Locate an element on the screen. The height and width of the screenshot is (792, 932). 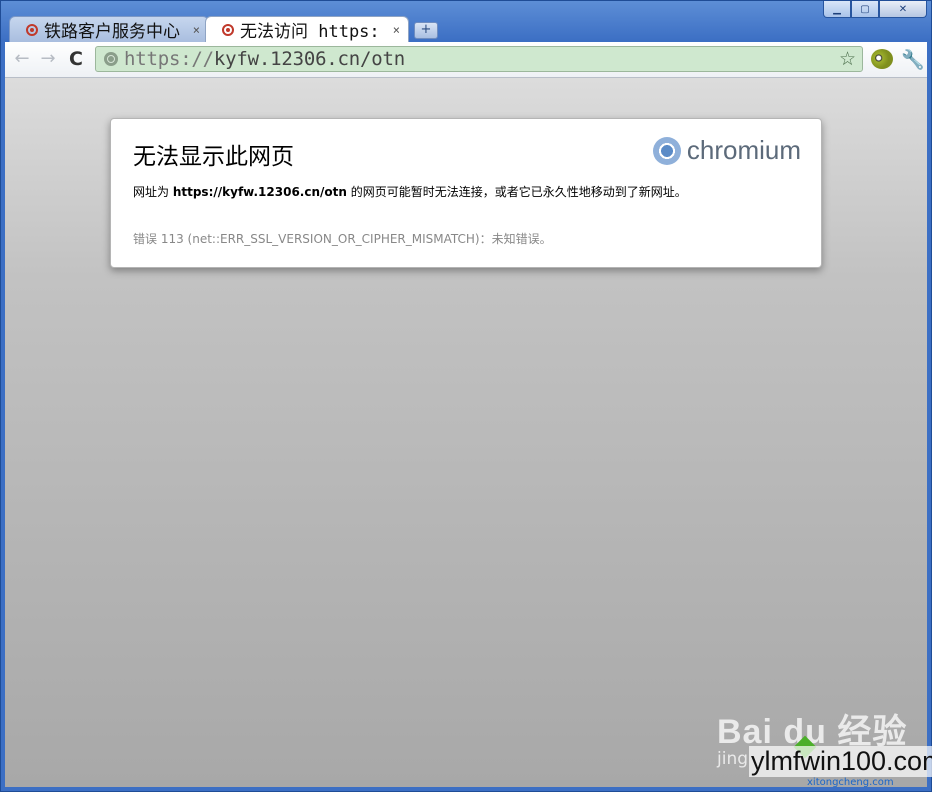
jing-watermark: jing is located at coordinates (733, 759).